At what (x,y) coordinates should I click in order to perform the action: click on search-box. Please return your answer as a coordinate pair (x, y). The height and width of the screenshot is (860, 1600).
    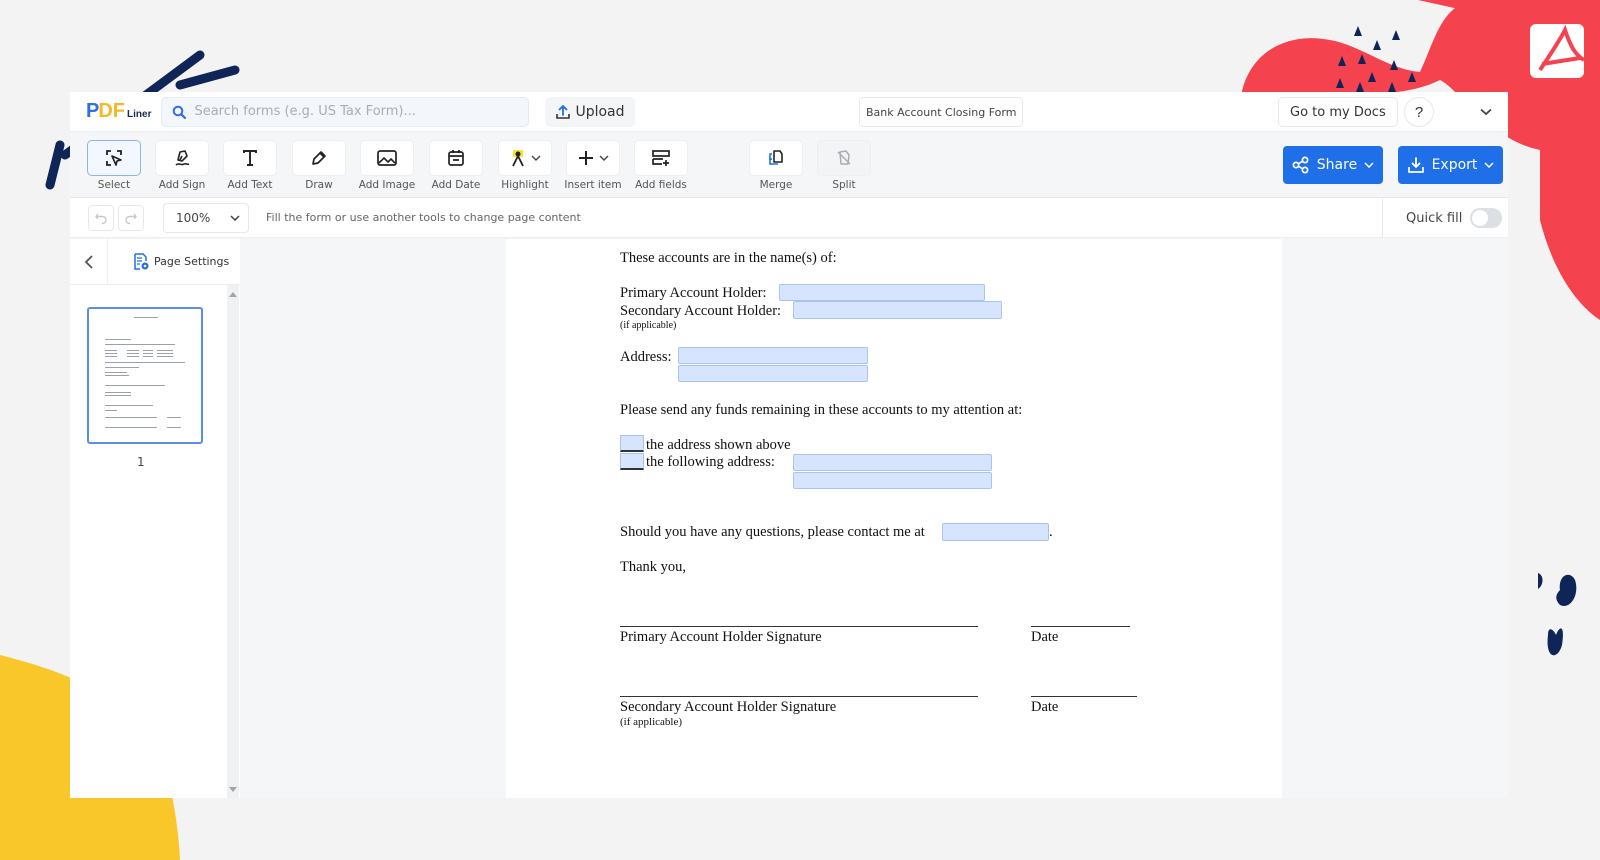
    Looking at the image, I should click on (345, 111).